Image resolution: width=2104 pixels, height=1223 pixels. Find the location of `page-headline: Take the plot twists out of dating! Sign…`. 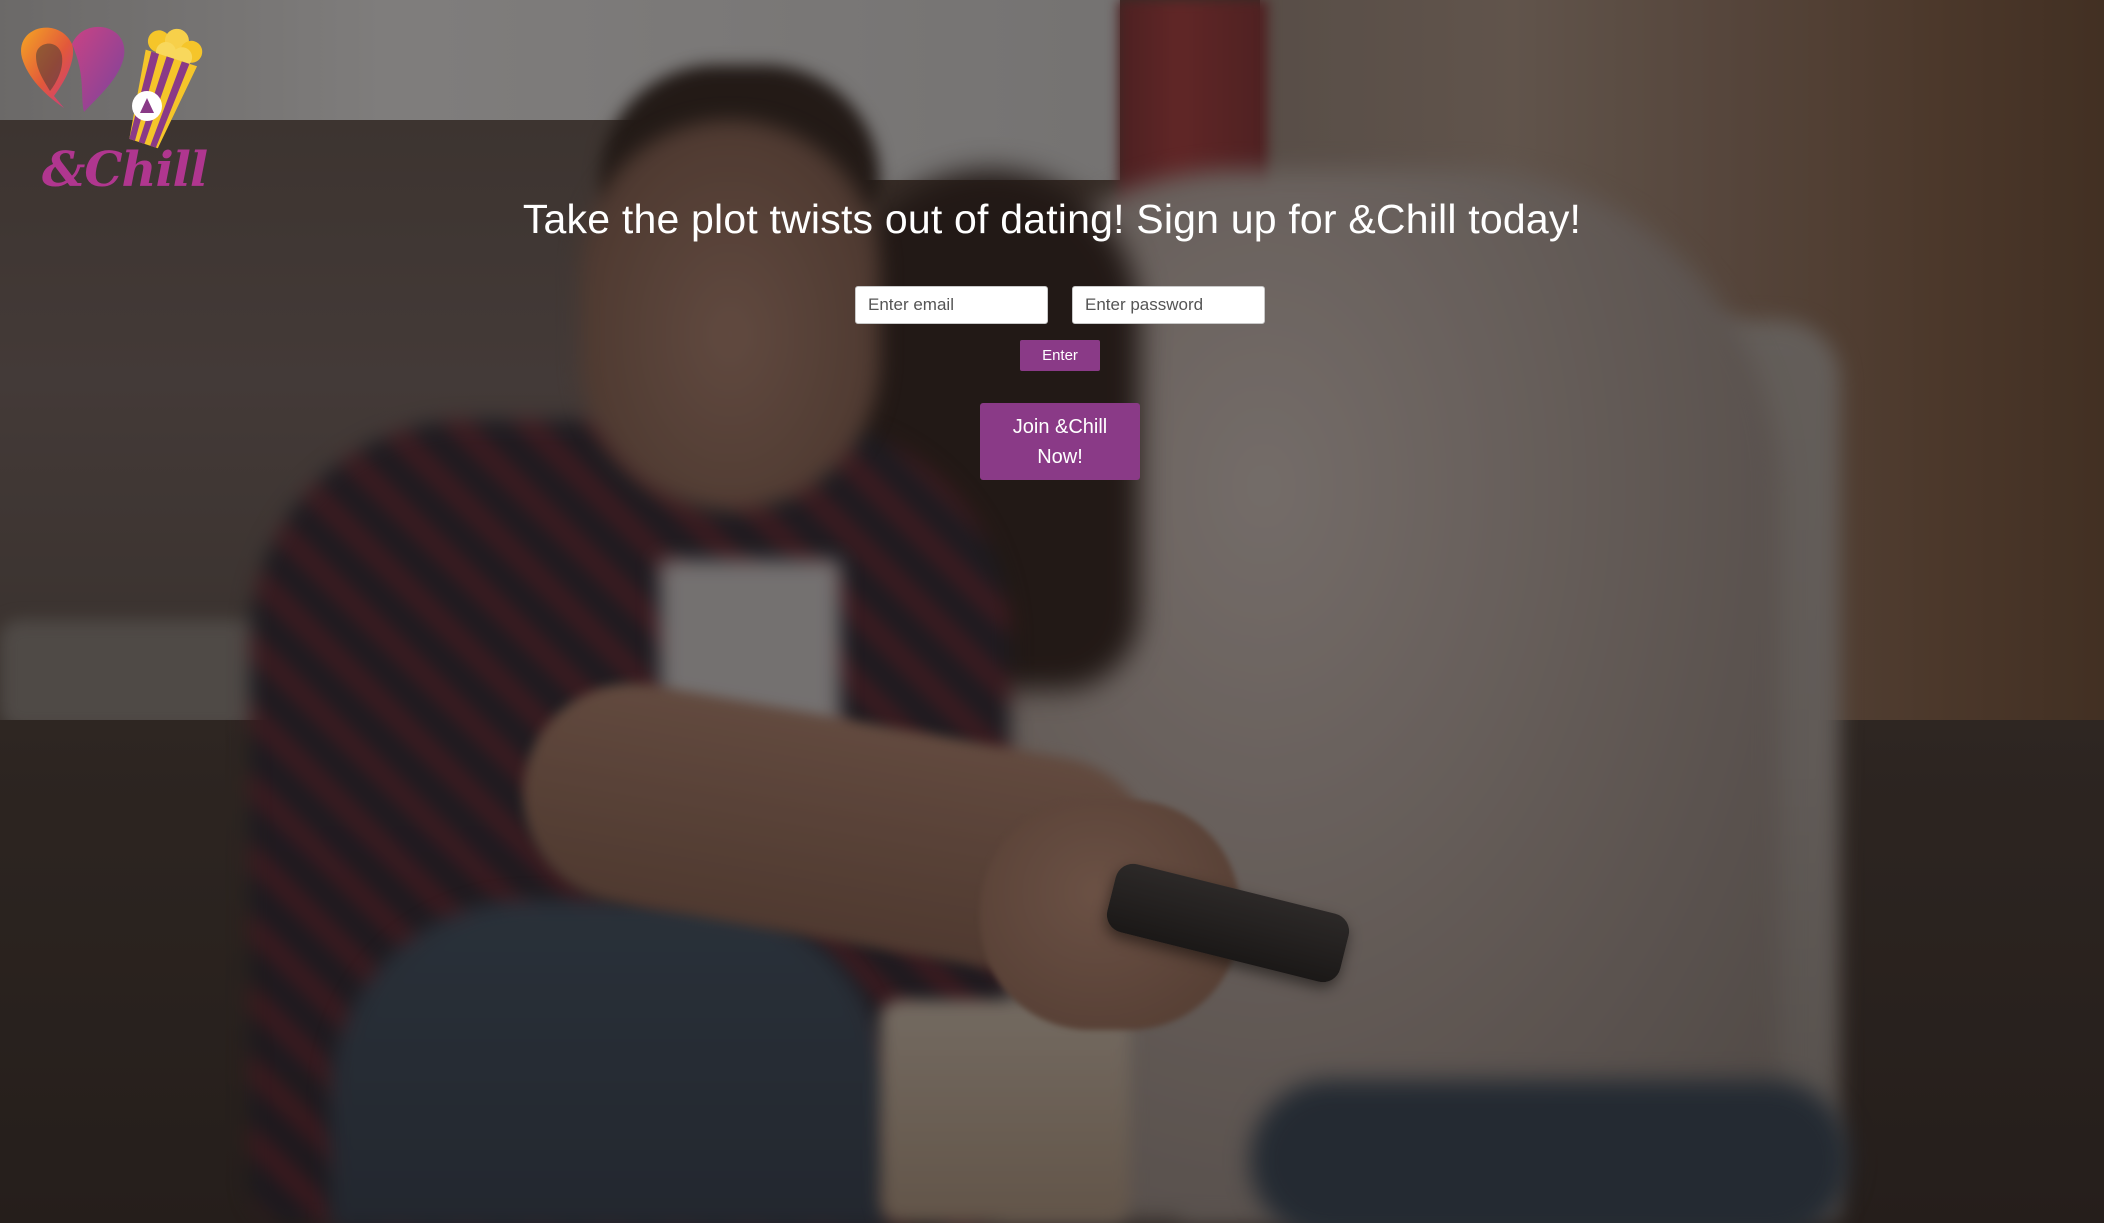

page-headline: Take the plot twists out of dating! Sign… is located at coordinates (1052, 219).